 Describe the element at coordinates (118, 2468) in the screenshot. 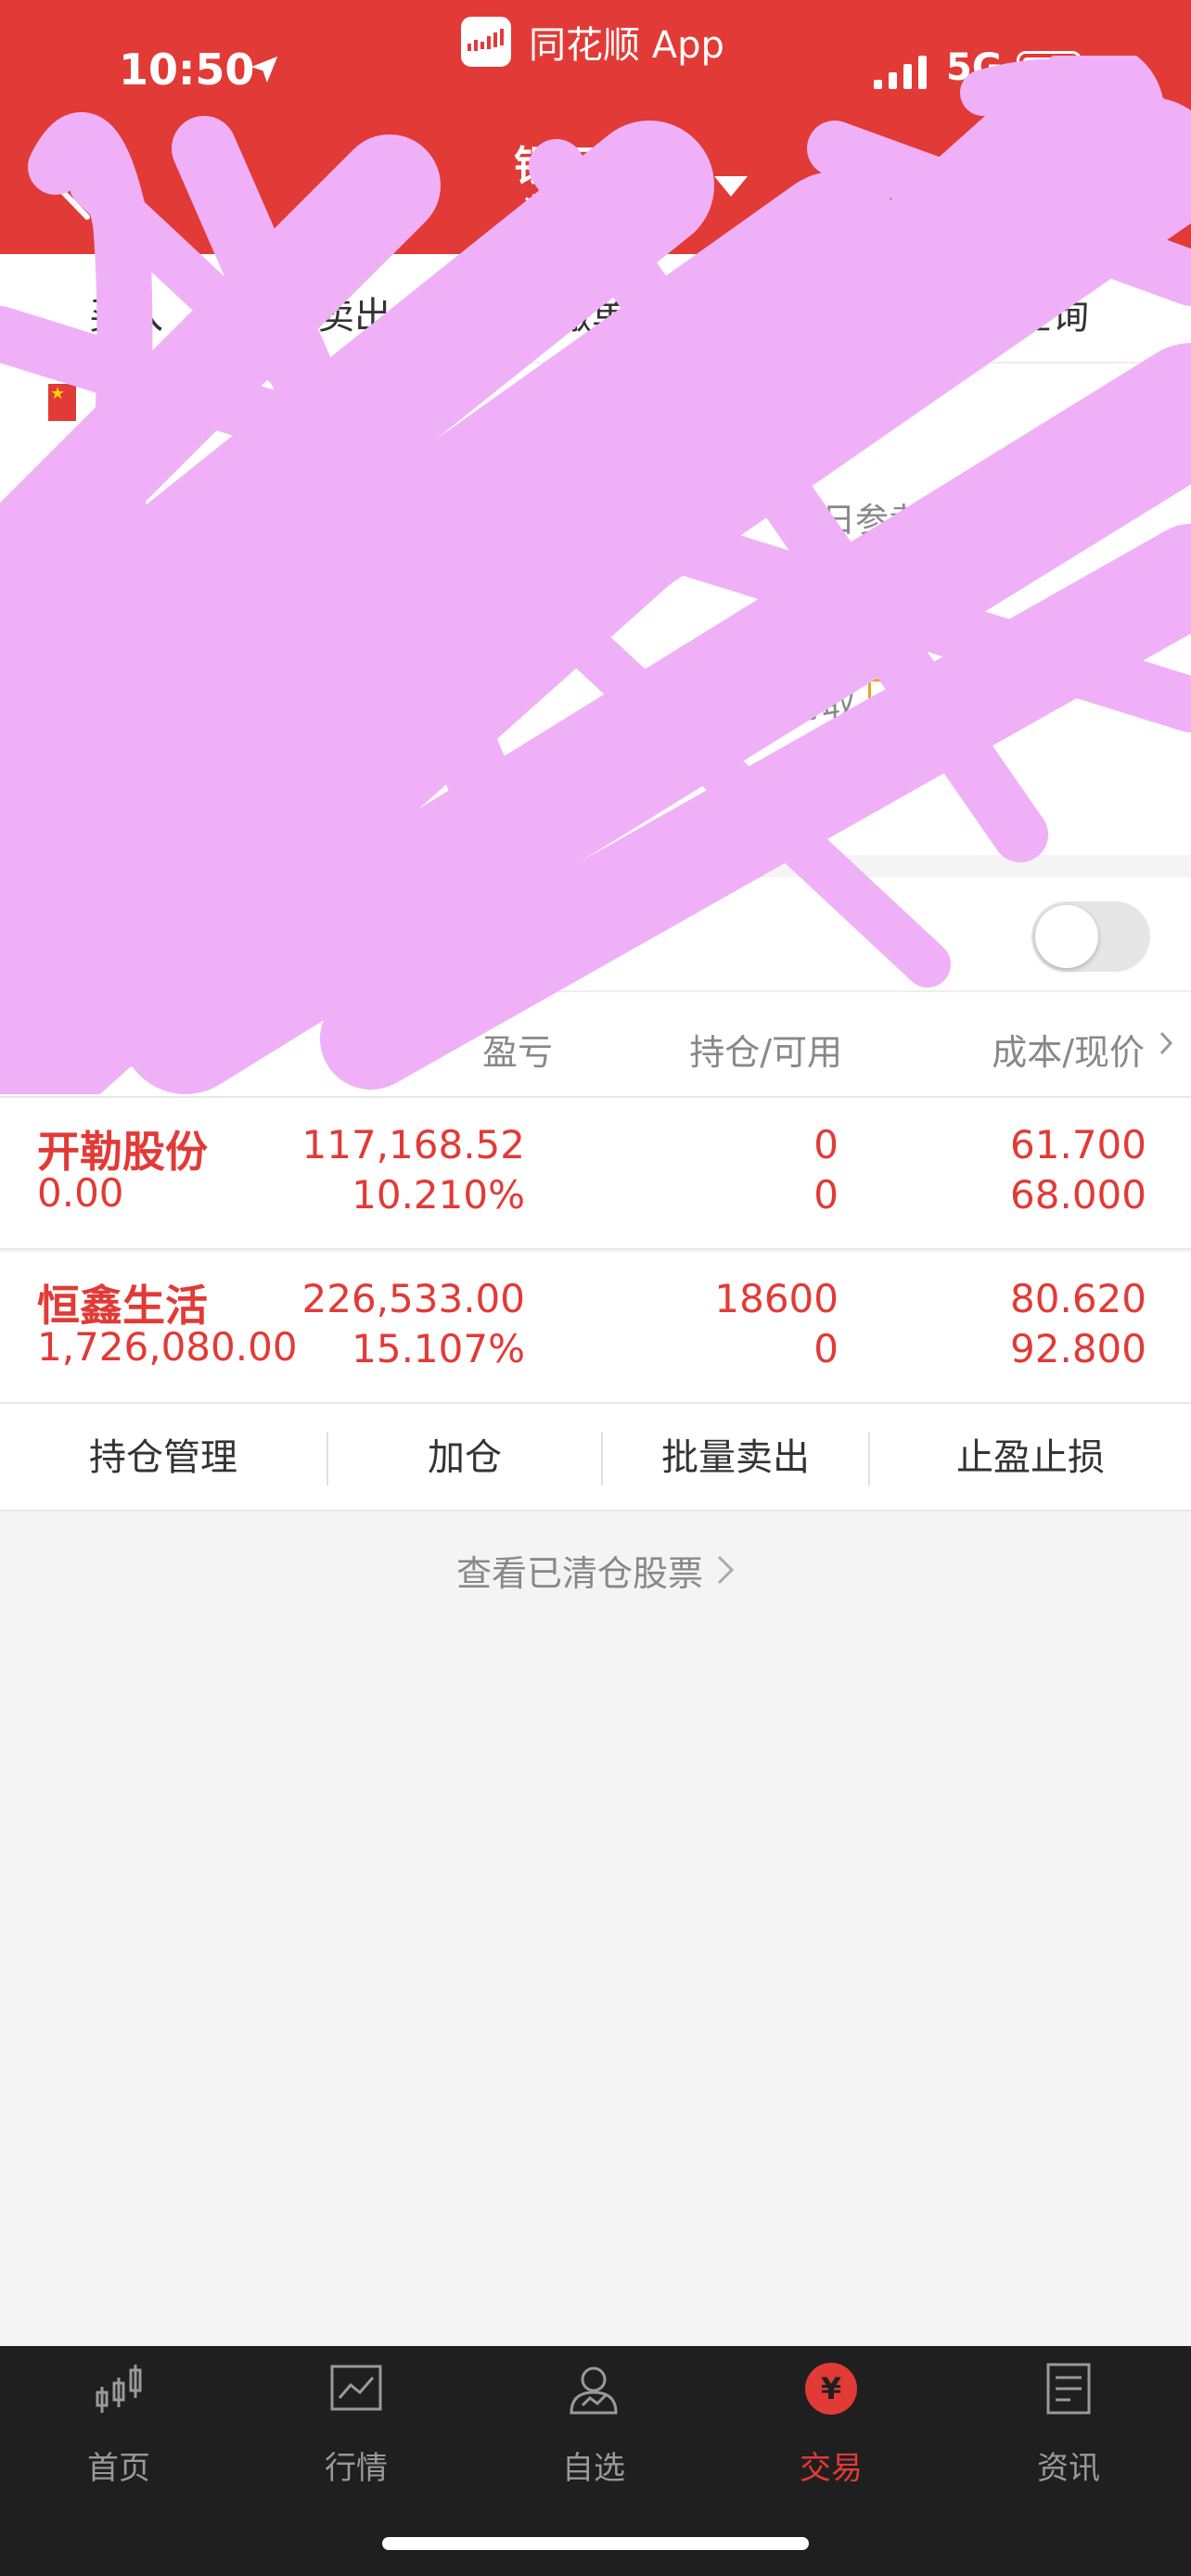

I see `nav-label: 首页` at that location.